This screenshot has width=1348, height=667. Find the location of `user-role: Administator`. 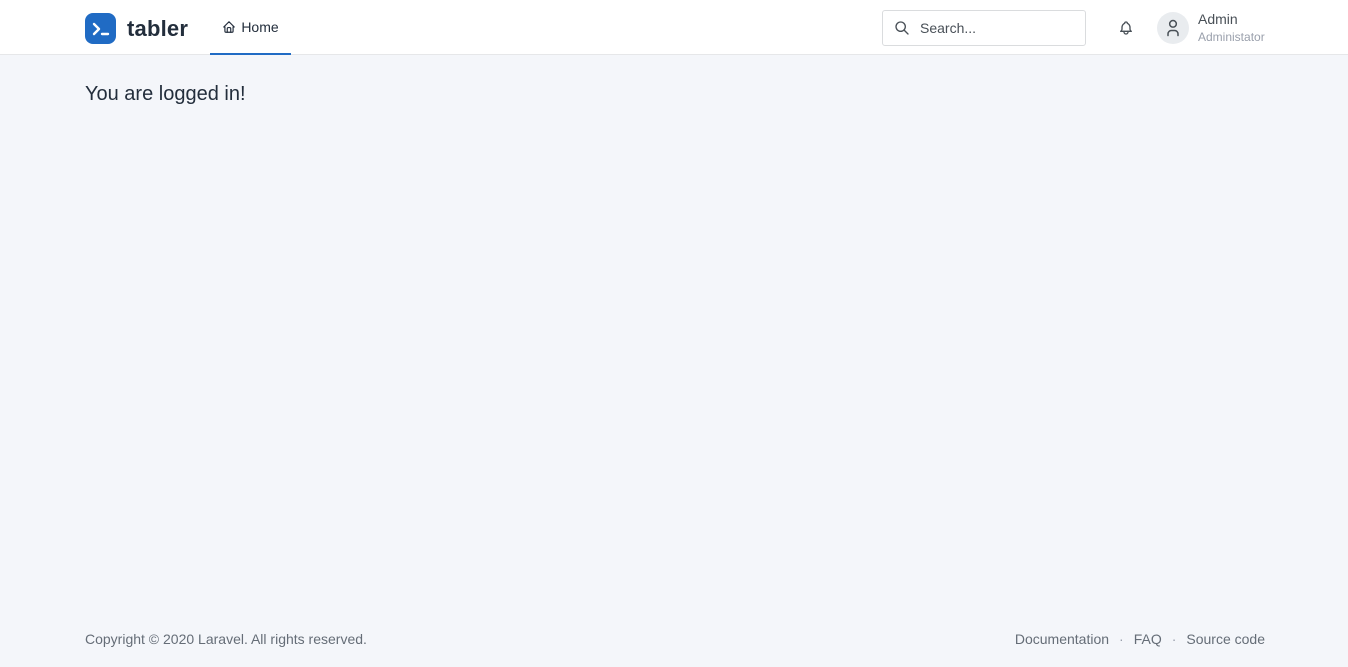

user-role: Administator is located at coordinates (1231, 37).